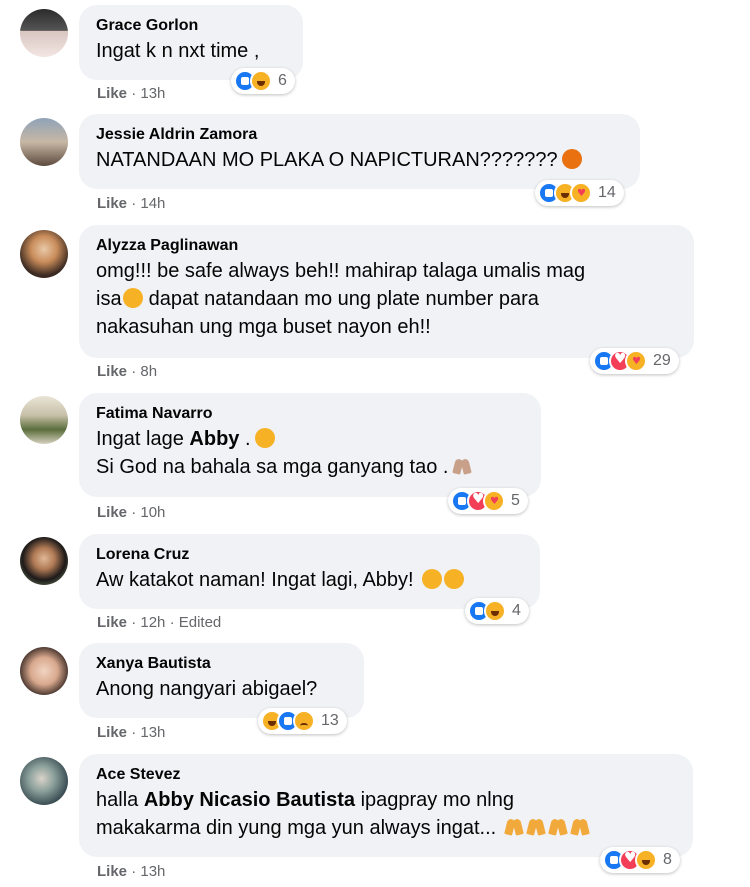  I want to click on mention-link: Abby Nicasio Bautista, so click(249, 800).